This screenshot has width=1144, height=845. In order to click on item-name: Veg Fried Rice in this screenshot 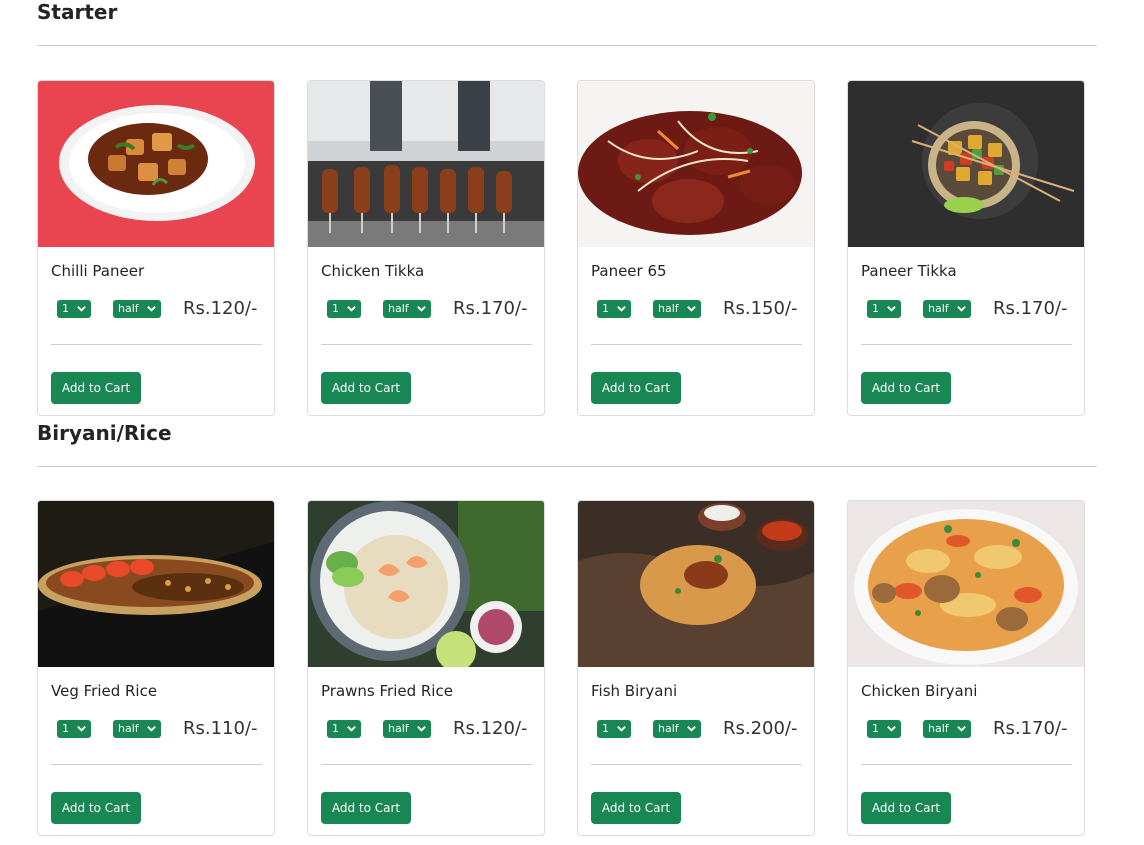, I will do `click(104, 691)`.